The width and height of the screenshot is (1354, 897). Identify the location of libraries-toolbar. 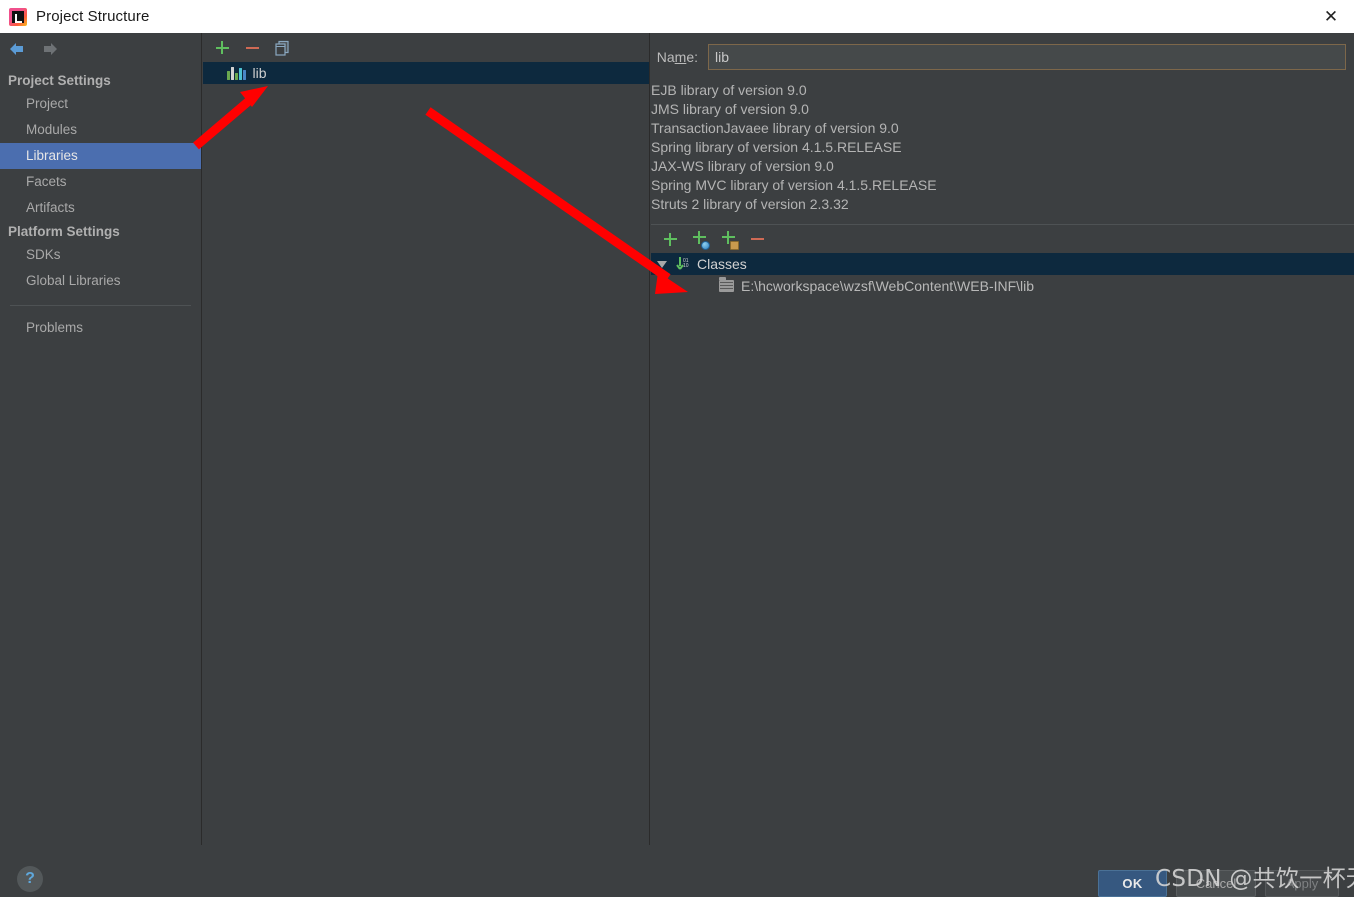
(426, 47).